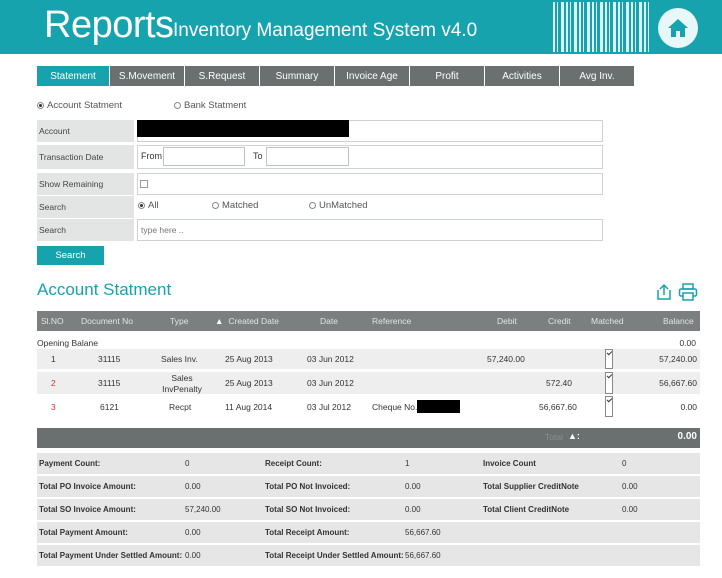  Describe the element at coordinates (447, 76) in the screenshot. I see `tab-profit: Profit` at that location.